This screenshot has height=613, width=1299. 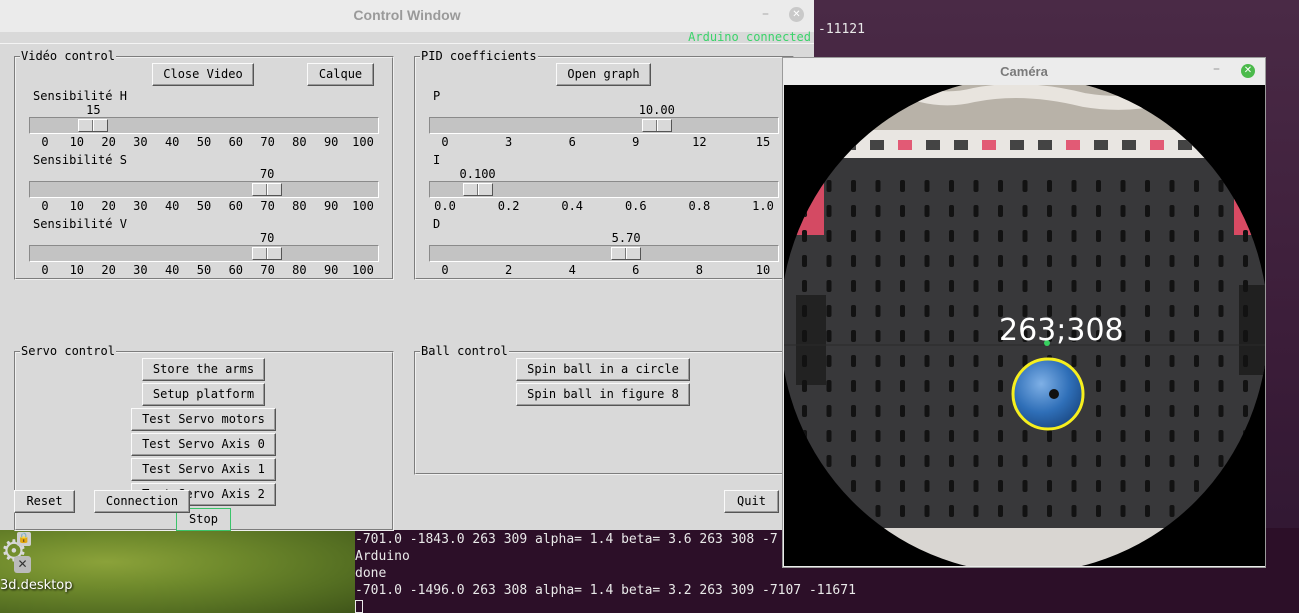 I want to click on spin-circle-button: Spin ball in a circle, so click(x=603, y=369).